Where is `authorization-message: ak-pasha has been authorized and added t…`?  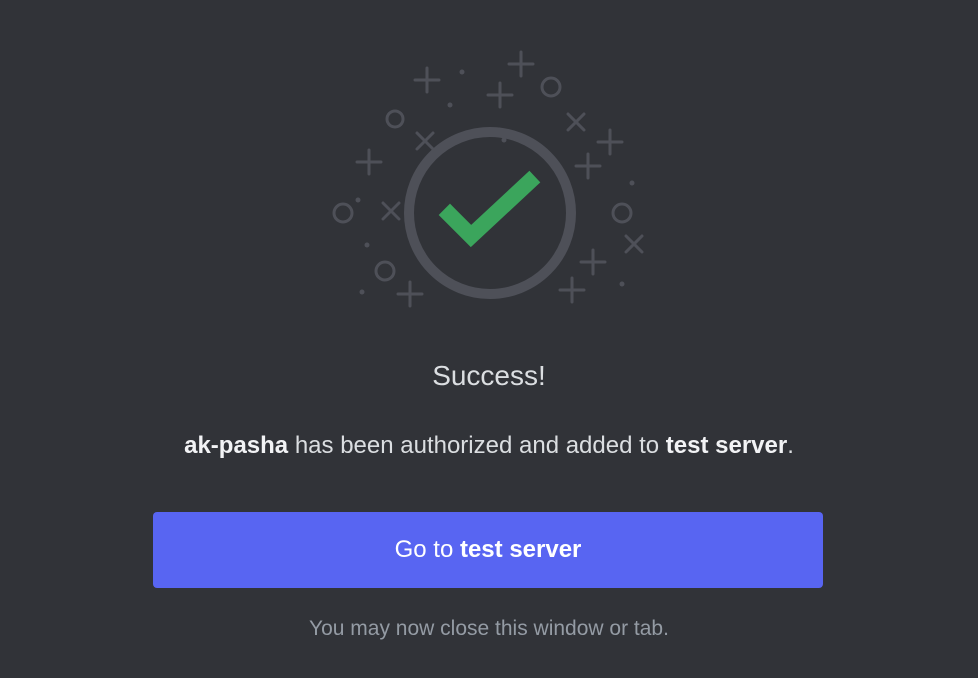
authorization-message: ak-pasha has been authorized and added t… is located at coordinates (489, 446).